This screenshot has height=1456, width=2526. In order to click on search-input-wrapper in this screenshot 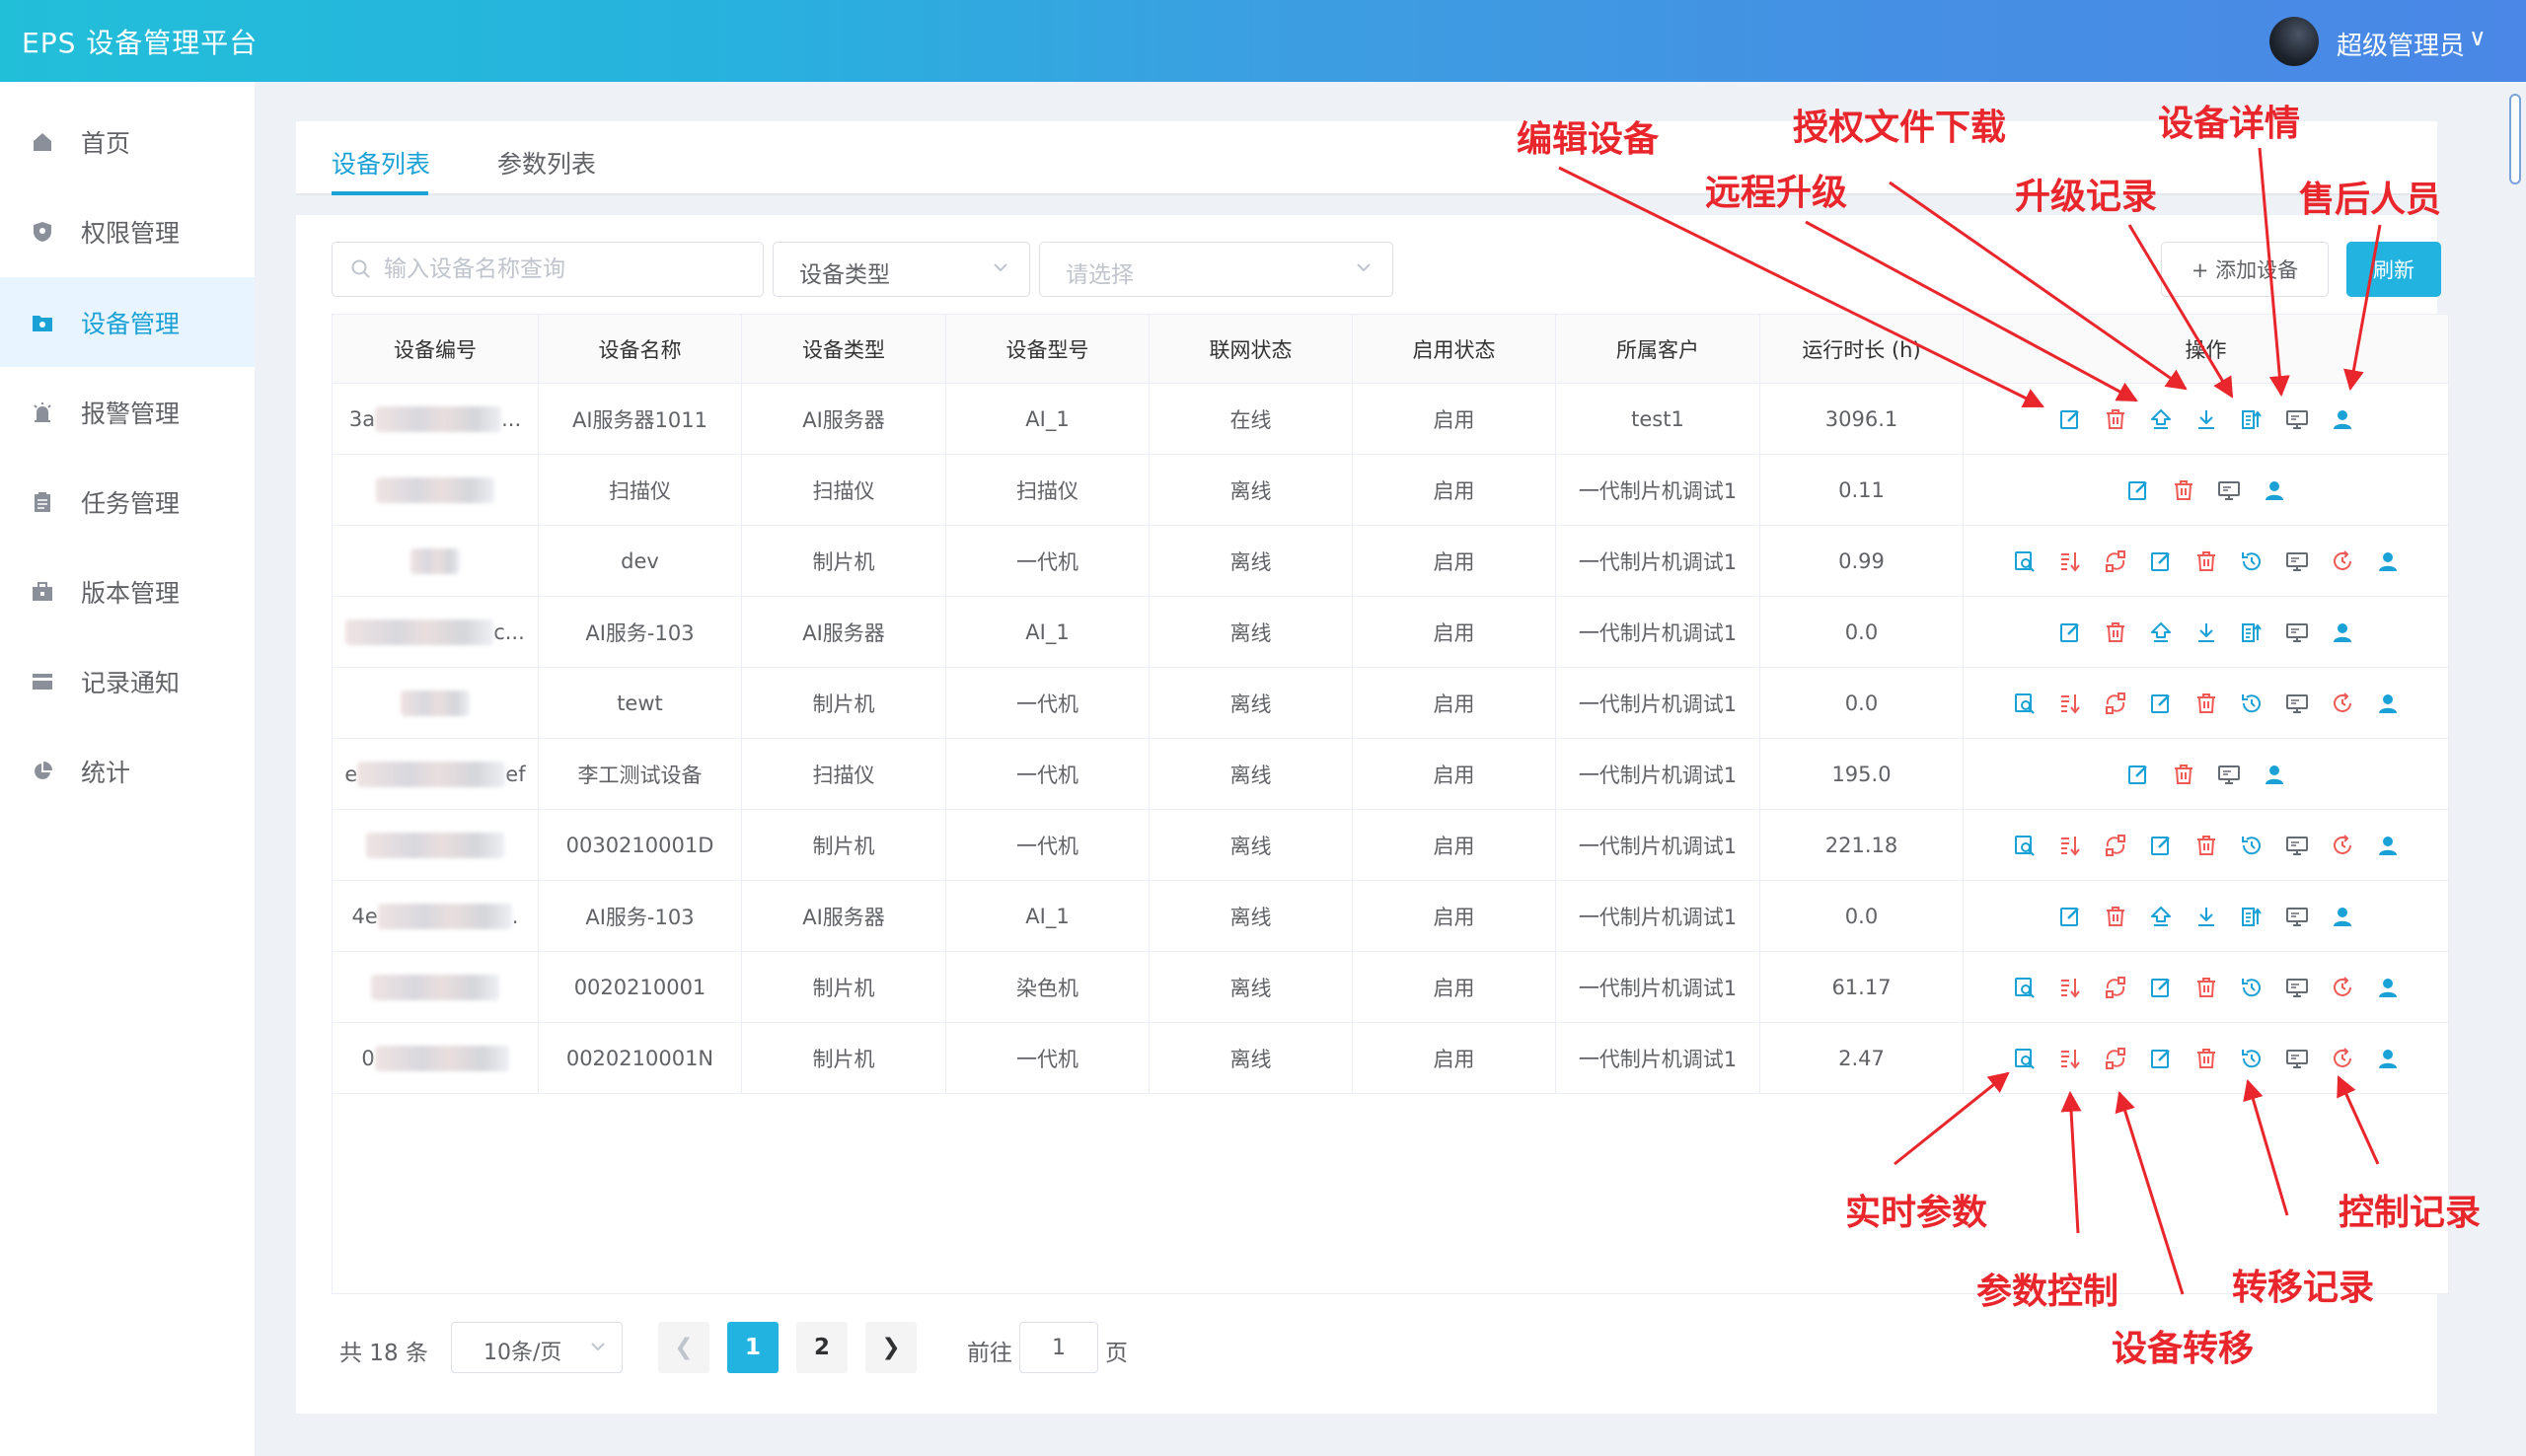, I will do `click(548, 269)`.